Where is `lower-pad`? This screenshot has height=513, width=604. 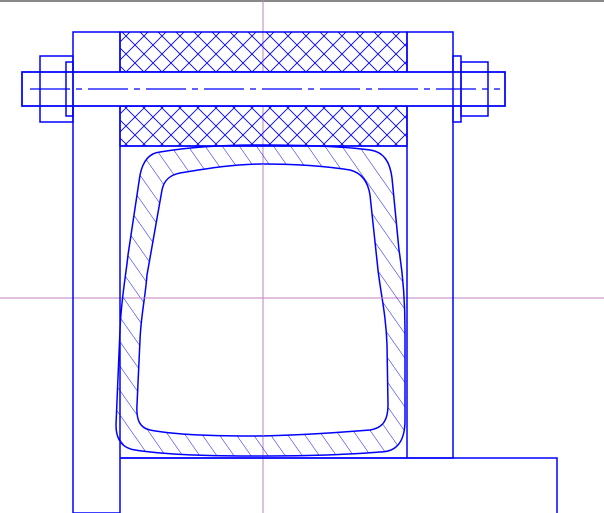
lower-pad is located at coordinates (263, 126).